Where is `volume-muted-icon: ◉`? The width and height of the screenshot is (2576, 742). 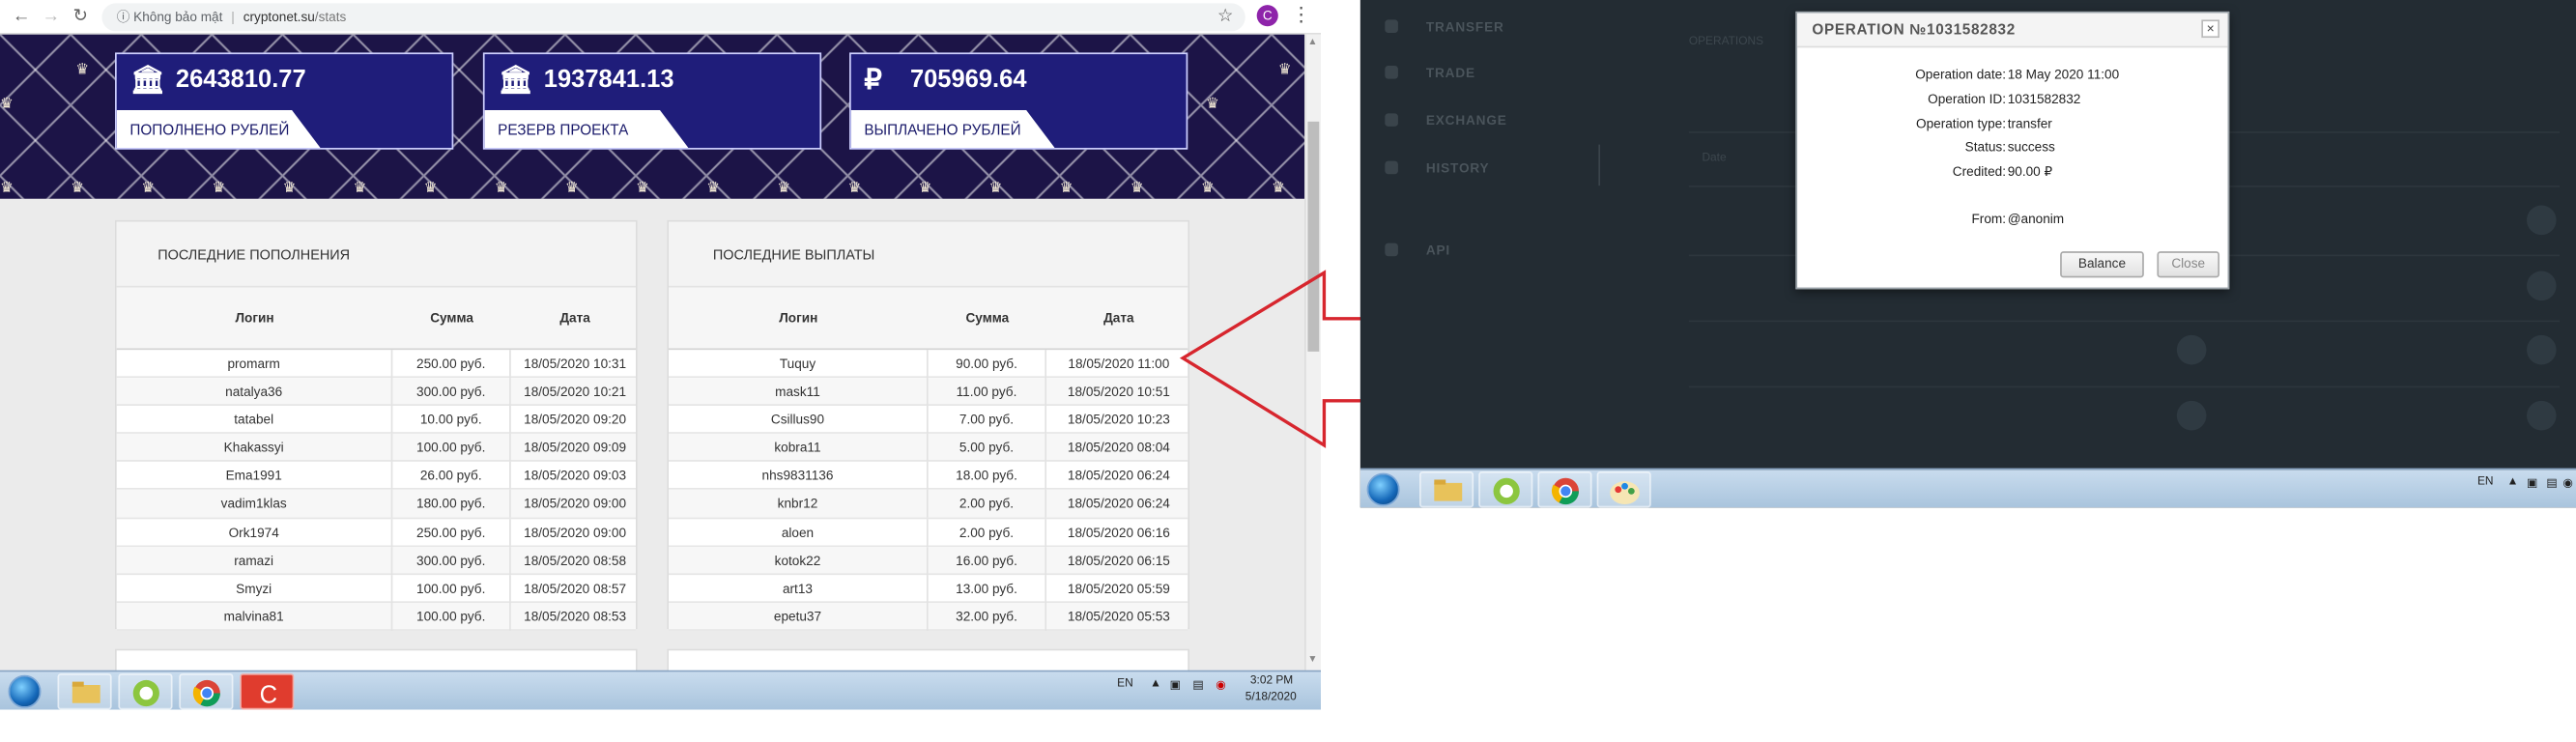 volume-muted-icon: ◉ is located at coordinates (1221, 685).